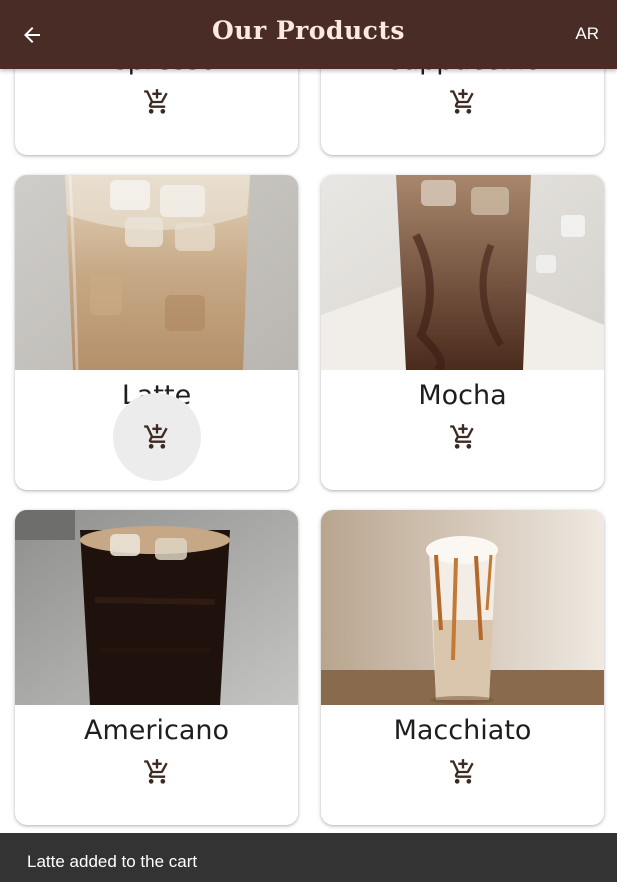 This screenshot has height=882, width=617. I want to click on page-title: Our Products, so click(308, 30).